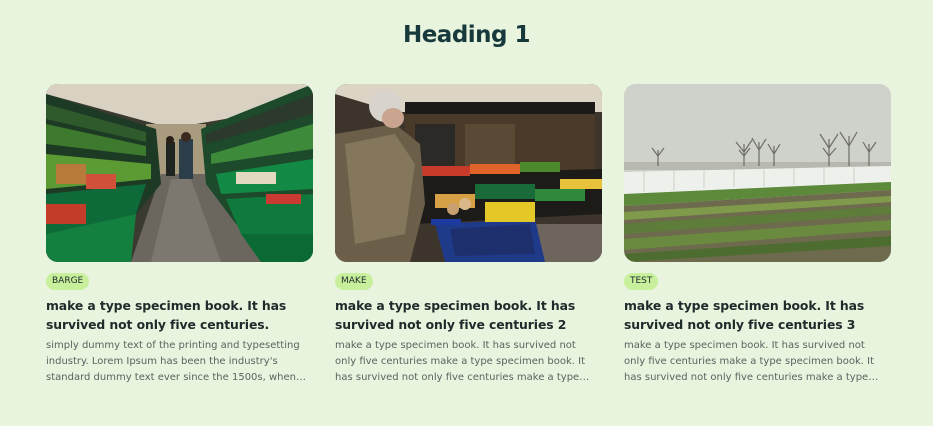 The height and width of the screenshot is (426, 933). Describe the element at coordinates (354, 281) in the screenshot. I see `card-tag: MAKE` at that location.